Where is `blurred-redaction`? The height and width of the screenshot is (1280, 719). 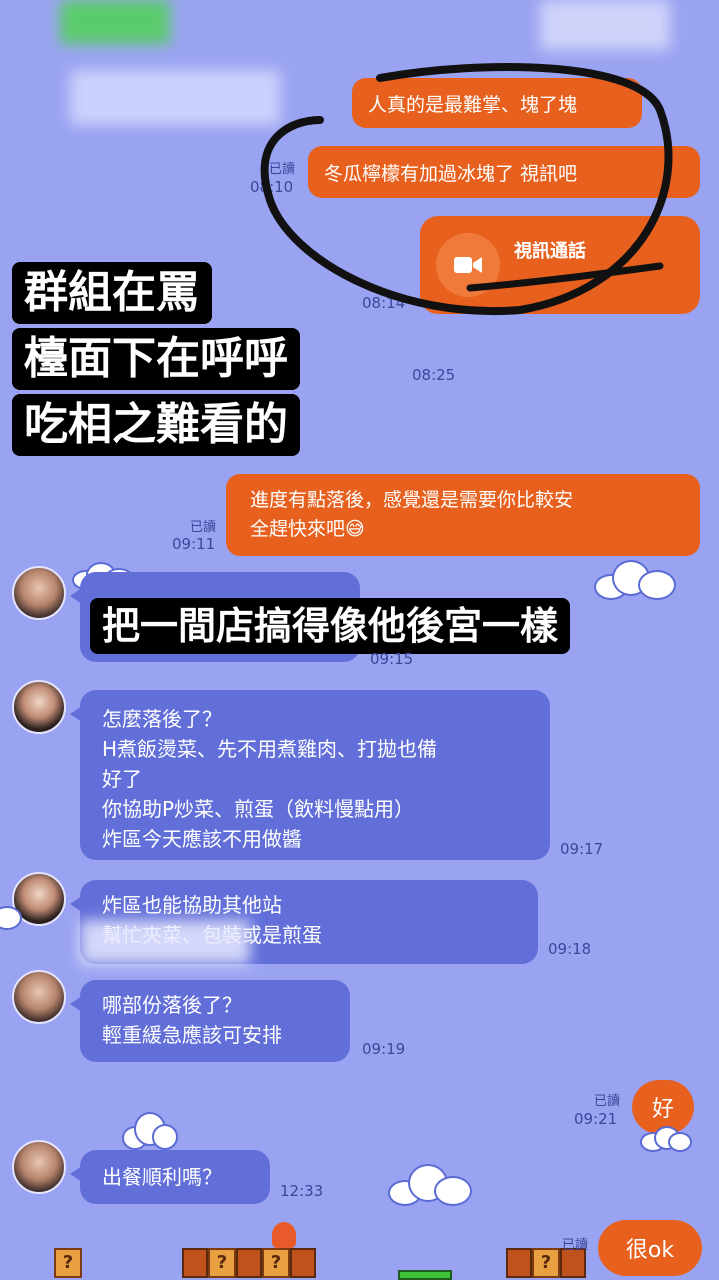
blurred-redaction is located at coordinates (165, 942).